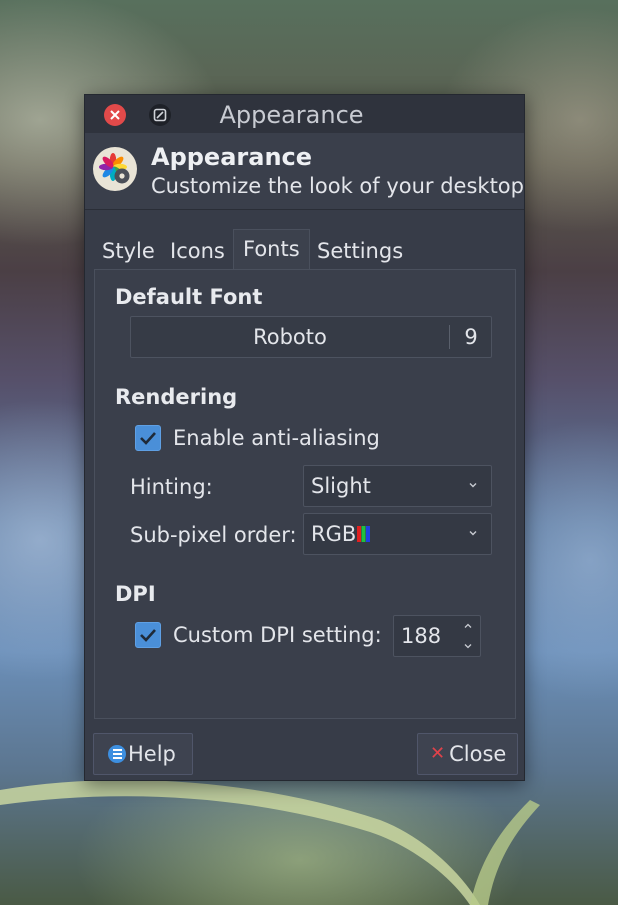 The image size is (618, 905). I want to click on tab-settings: Settings, so click(360, 250).